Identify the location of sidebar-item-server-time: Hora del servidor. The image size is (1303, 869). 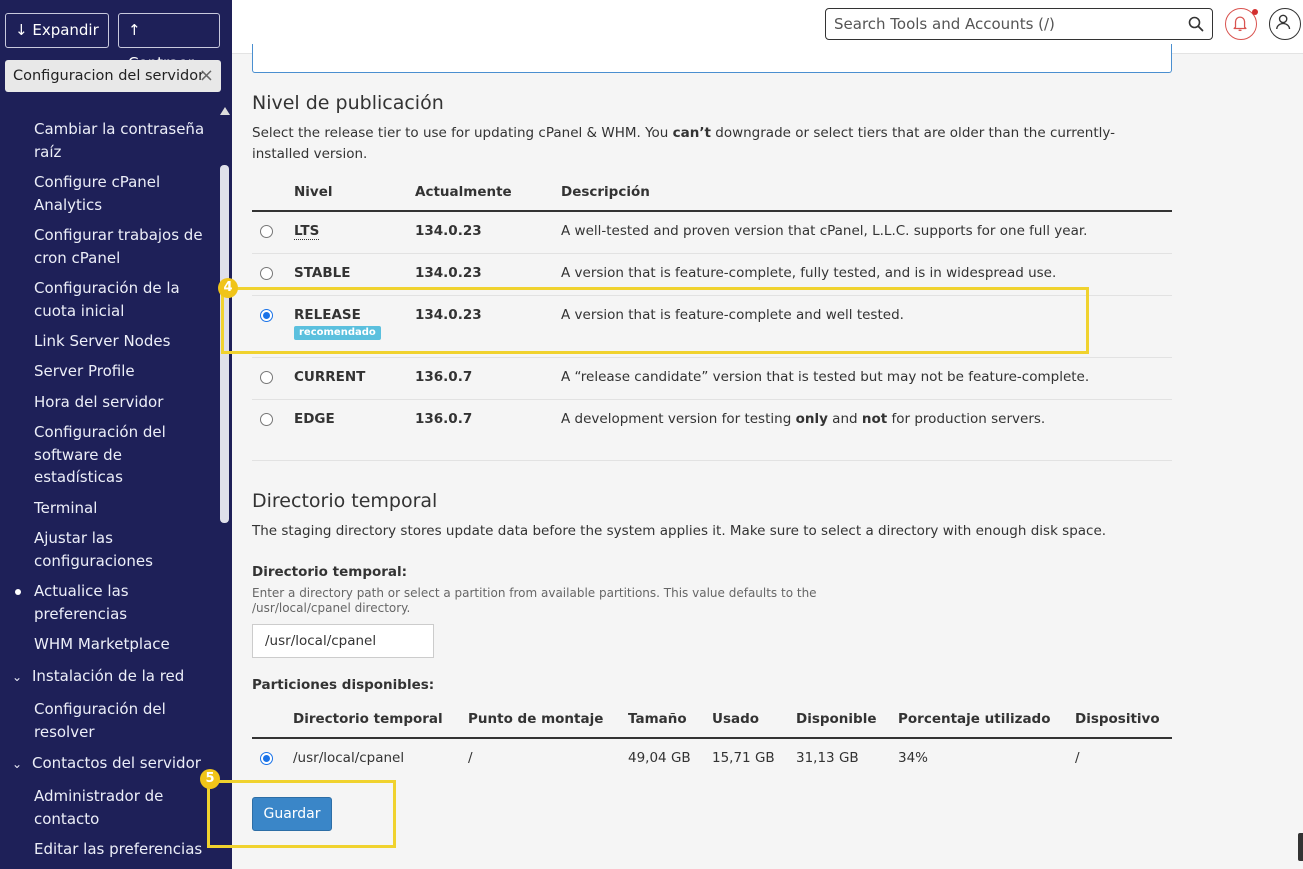
(123, 402).